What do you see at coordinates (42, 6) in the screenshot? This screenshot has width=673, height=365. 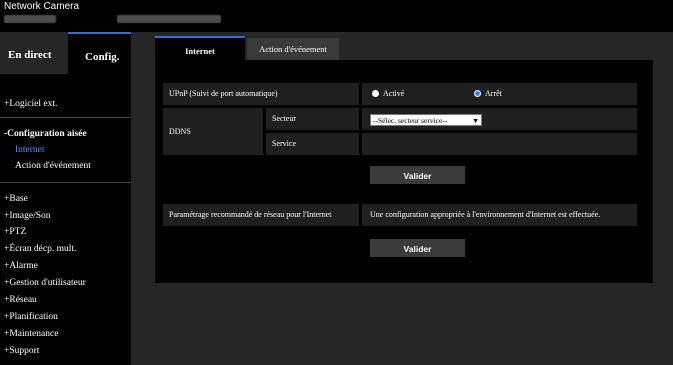 I see `brand-title: Network Camera` at bounding box center [42, 6].